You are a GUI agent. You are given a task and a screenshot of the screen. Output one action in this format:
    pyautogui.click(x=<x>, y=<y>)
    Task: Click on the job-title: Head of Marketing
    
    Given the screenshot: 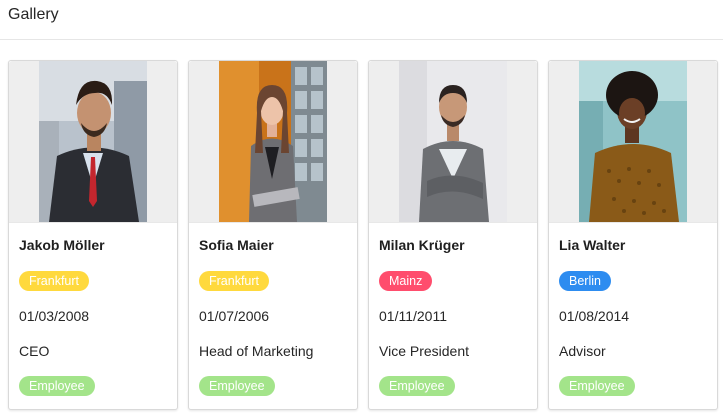 What is the action you would take?
    pyautogui.click(x=256, y=351)
    